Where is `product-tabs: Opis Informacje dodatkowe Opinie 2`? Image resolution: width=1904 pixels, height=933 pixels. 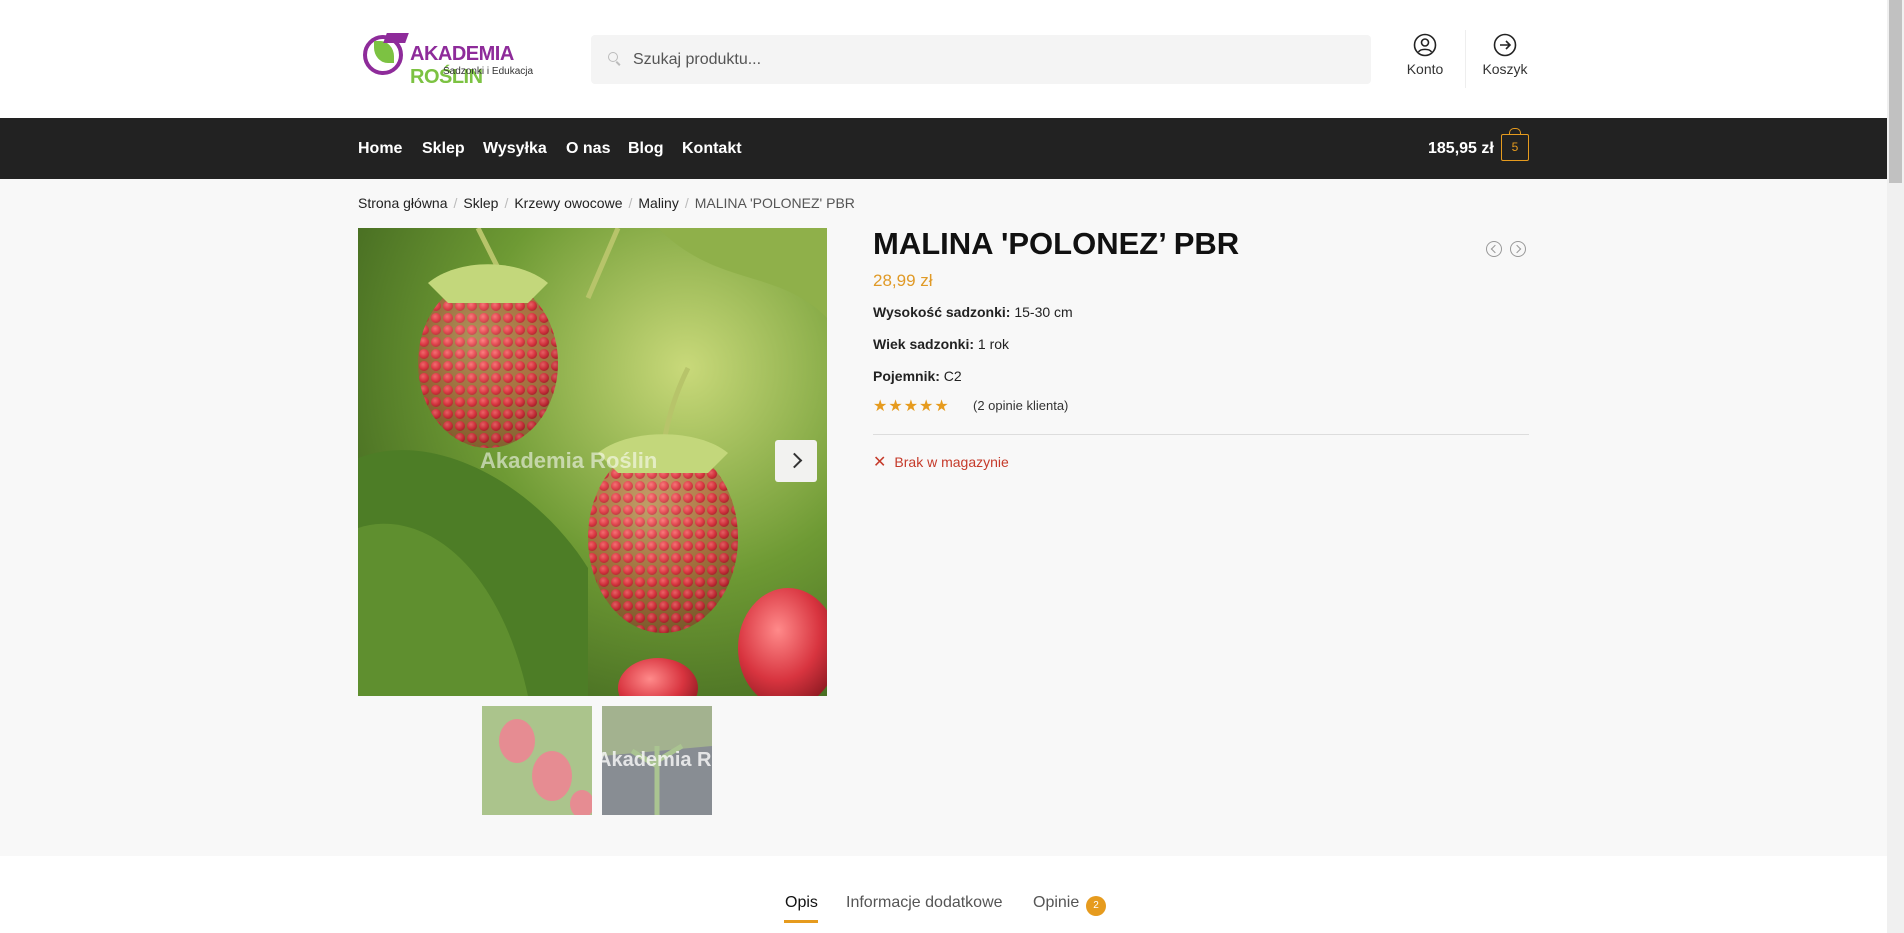
product-tabs: Opis Informacje dodatkowe Opinie 2 is located at coordinates (943, 894).